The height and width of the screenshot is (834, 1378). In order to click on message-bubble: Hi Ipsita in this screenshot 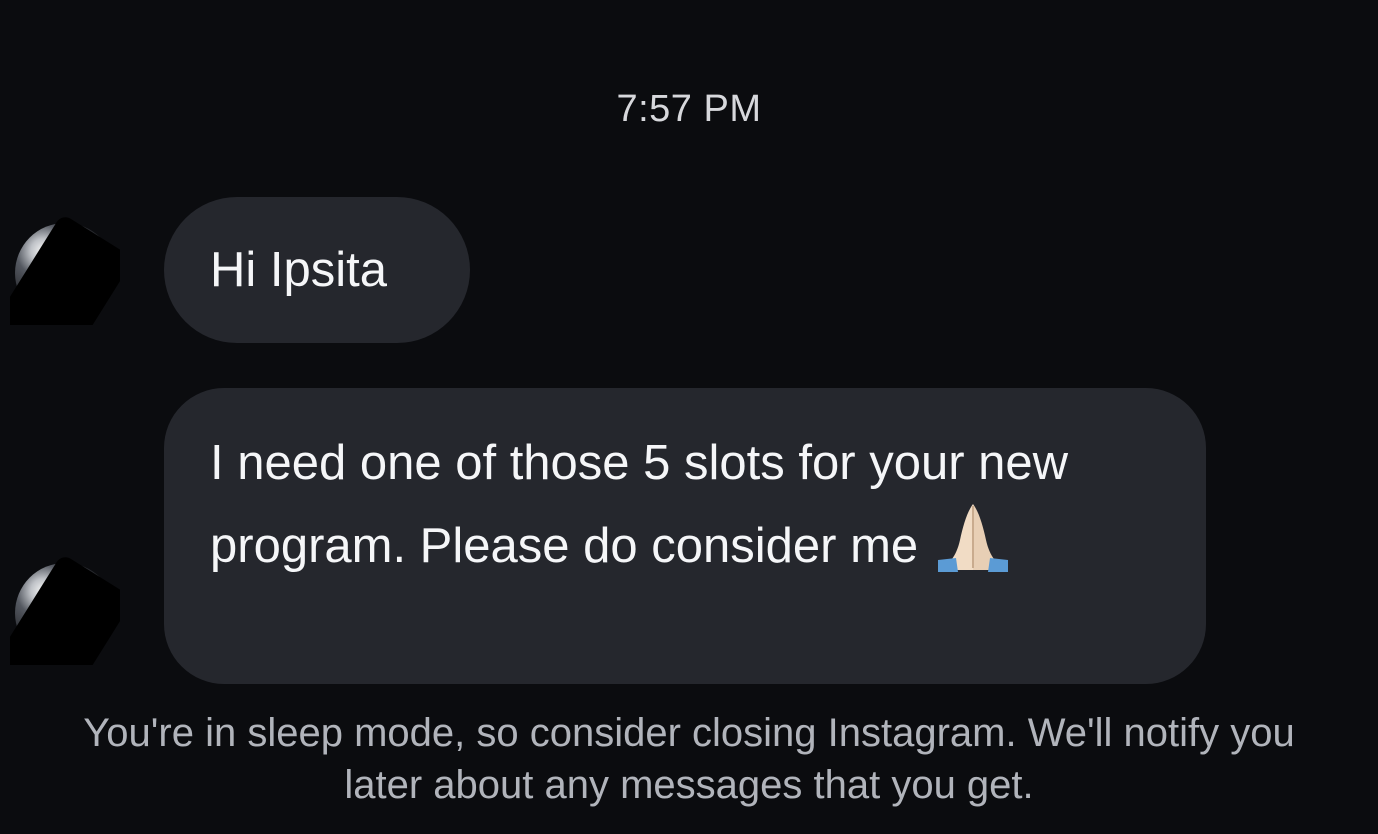, I will do `click(317, 270)`.